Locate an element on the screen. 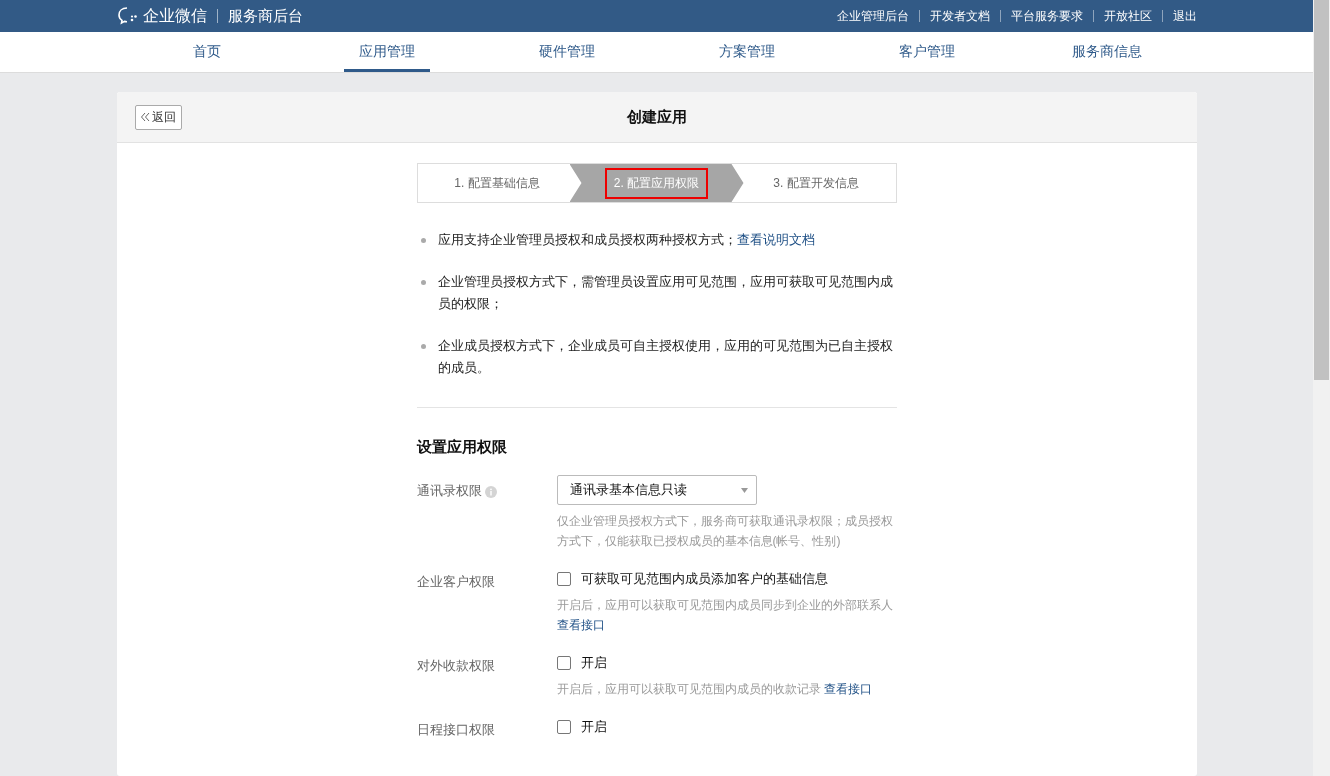  nav-tab: 应用管理 is located at coordinates (386, 52).